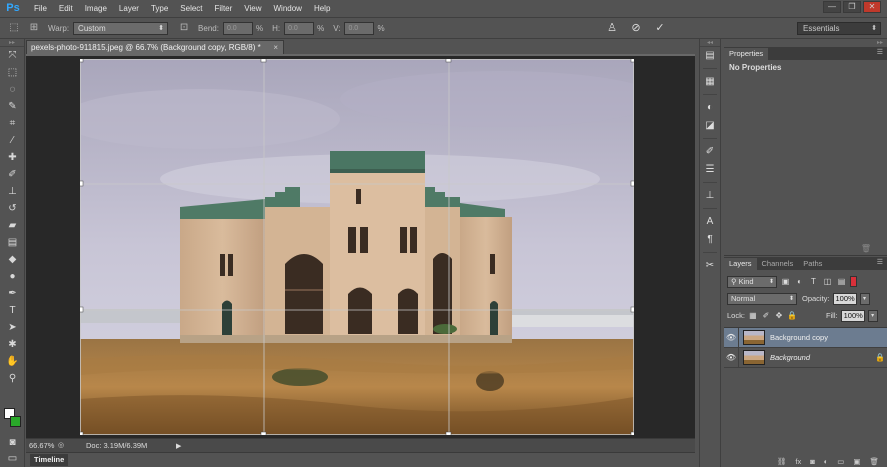 The image size is (887, 467). What do you see at coordinates (12, 310) in the screenshot?
I see `type-icon: T` at bounding box center [12, 310].